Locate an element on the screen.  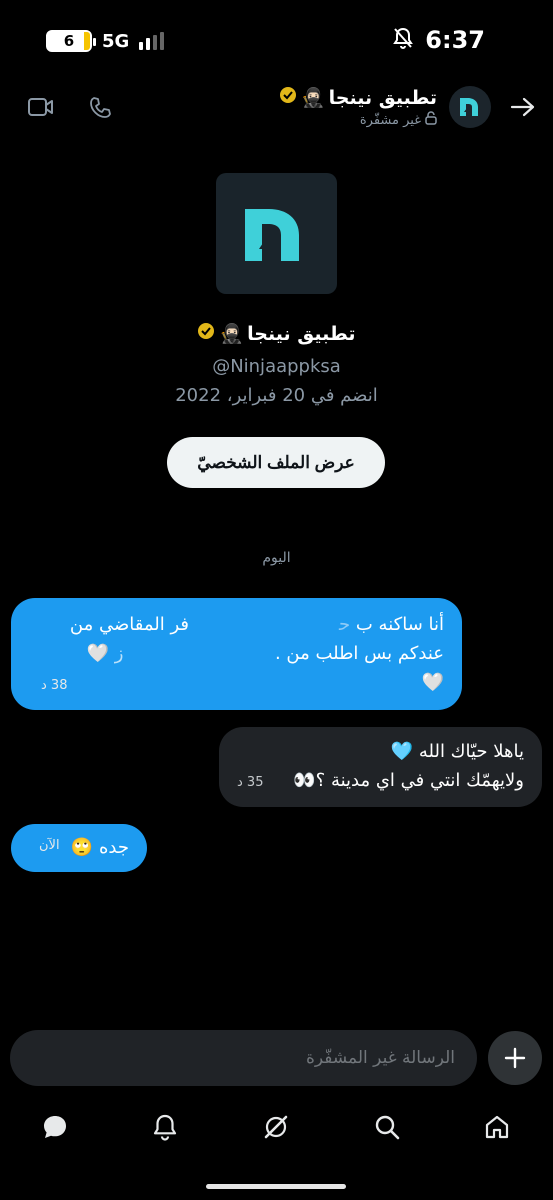
unlocked-icon is located at coordinates (431, 120).